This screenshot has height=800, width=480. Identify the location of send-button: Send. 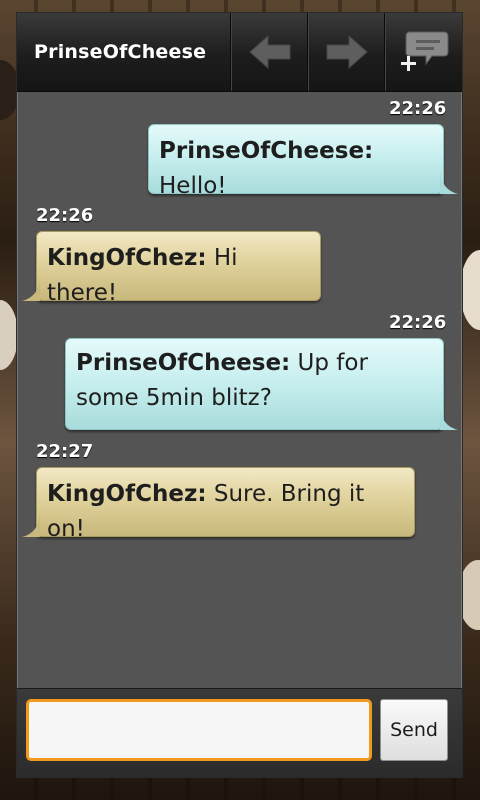
(414, 730).